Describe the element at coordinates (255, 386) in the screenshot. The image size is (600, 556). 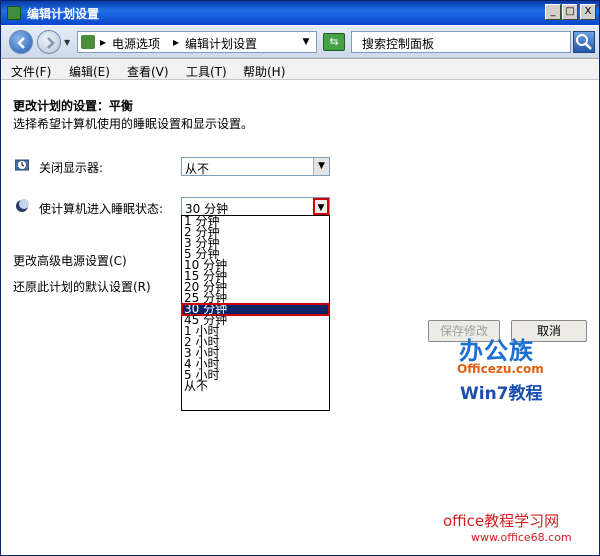
I see `sleep-option: 从不` at that location.